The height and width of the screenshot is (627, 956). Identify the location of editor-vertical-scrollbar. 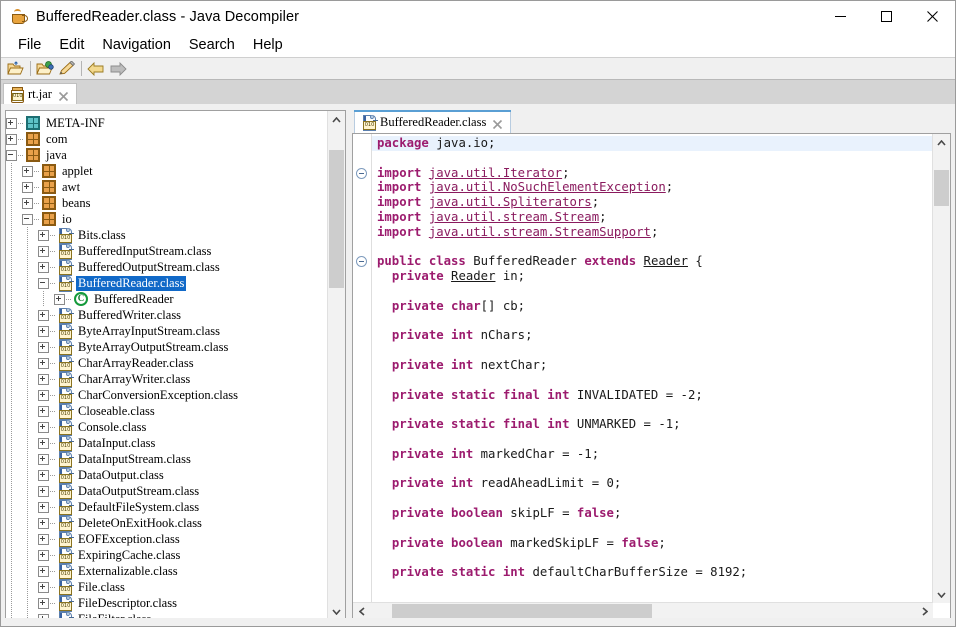
(941, 368).